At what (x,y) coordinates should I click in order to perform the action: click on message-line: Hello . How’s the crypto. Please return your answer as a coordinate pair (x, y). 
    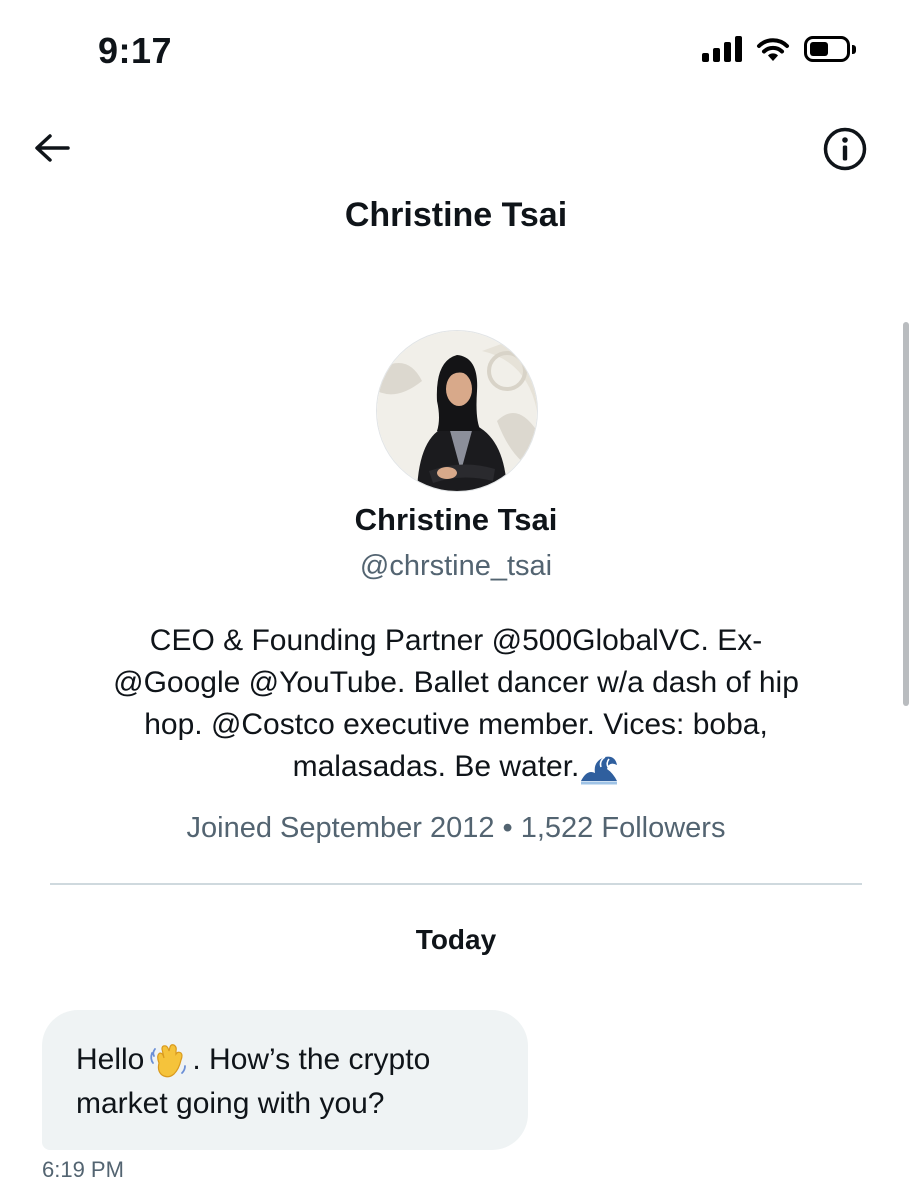
    Looking at the image, I should click on (287, 1060).